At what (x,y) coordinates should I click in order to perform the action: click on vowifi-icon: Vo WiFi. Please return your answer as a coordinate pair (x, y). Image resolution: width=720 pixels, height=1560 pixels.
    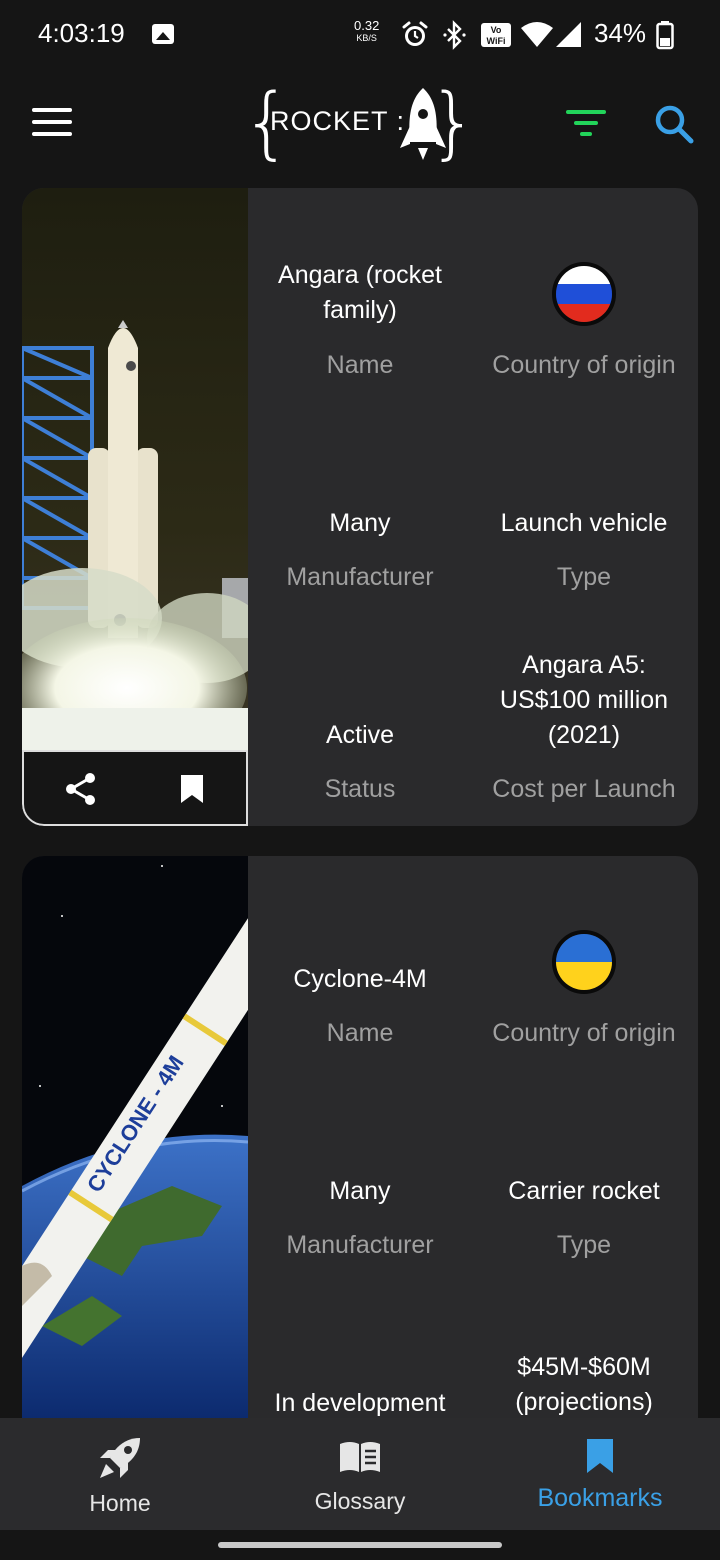
    Looking at the image, I should click on (496, 35).